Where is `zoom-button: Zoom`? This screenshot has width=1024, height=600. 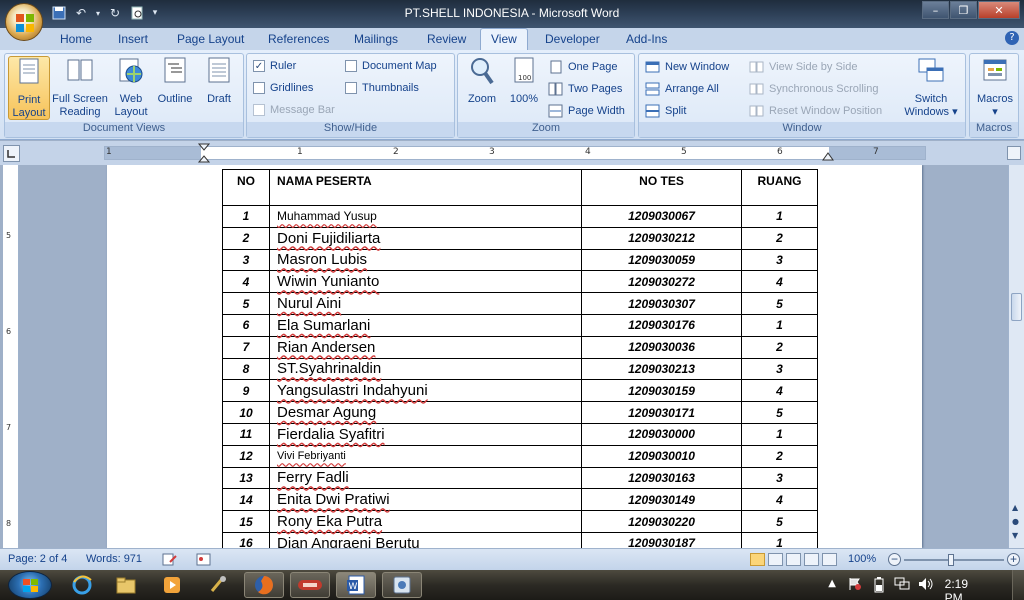 zoom-button: Zoom is located at coordinates (482, 81).